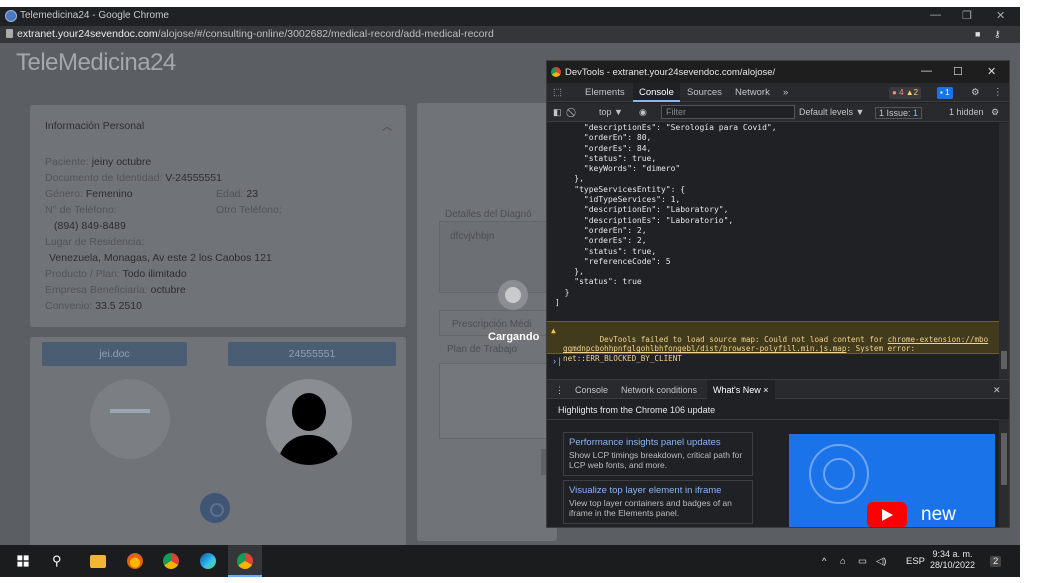 This screenshot has width=1048, height=583. I want to click on other-phone-label: Otro Teléfono:, so click(249, 210).